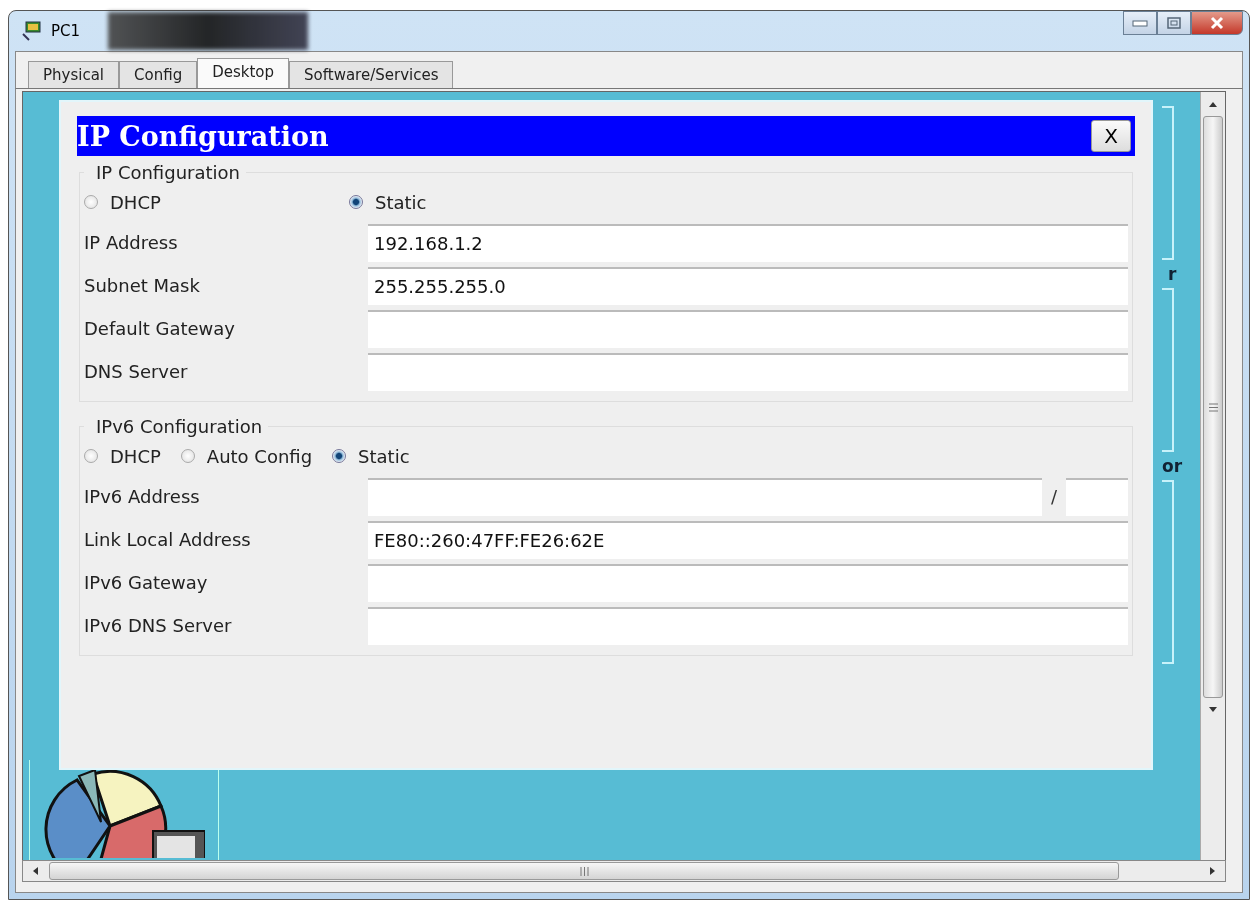  I want to click on close-button: X, so click(1111, 136).